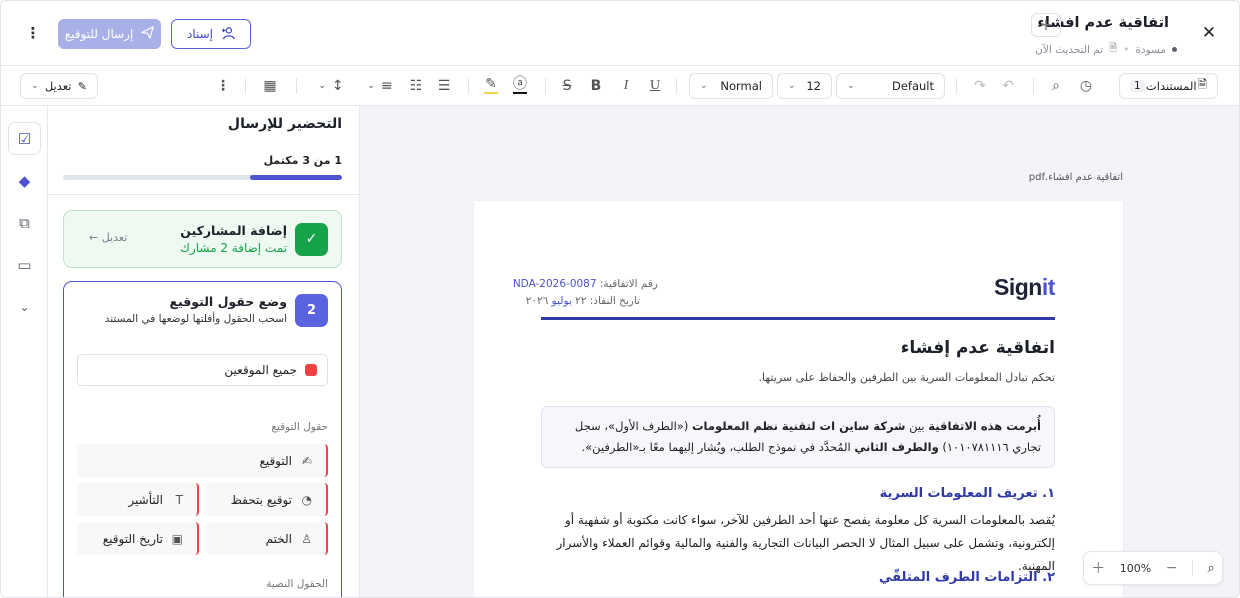 The width and height of the screenshot is (1240, 598). I want to click on intro-bold: أُبرمت هذه الاتفاقية, so click(984, 426).